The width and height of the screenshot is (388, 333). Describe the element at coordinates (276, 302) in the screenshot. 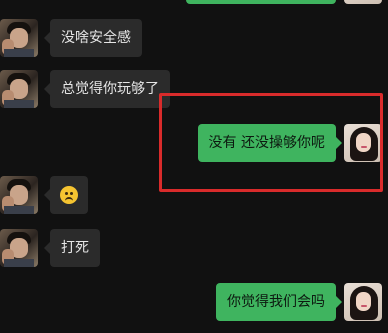

I see `message-text: 你觉得我们会吗` at that location.